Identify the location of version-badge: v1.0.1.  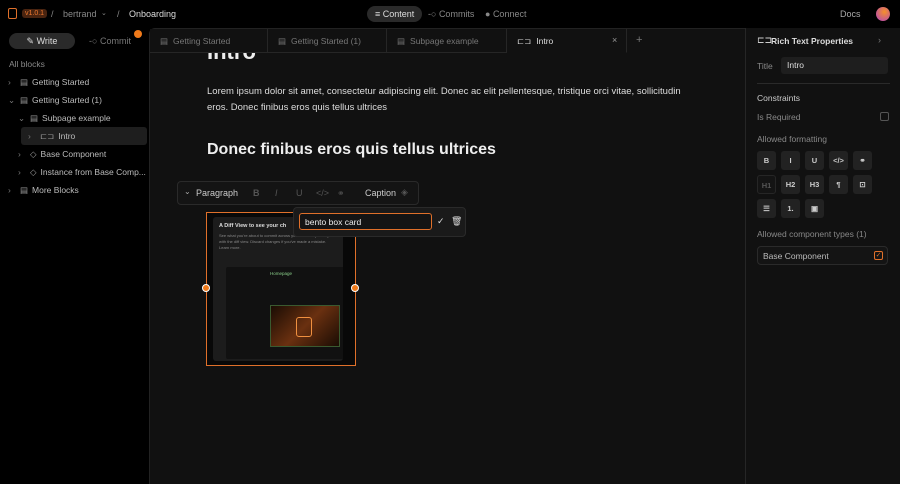
(35, 13).